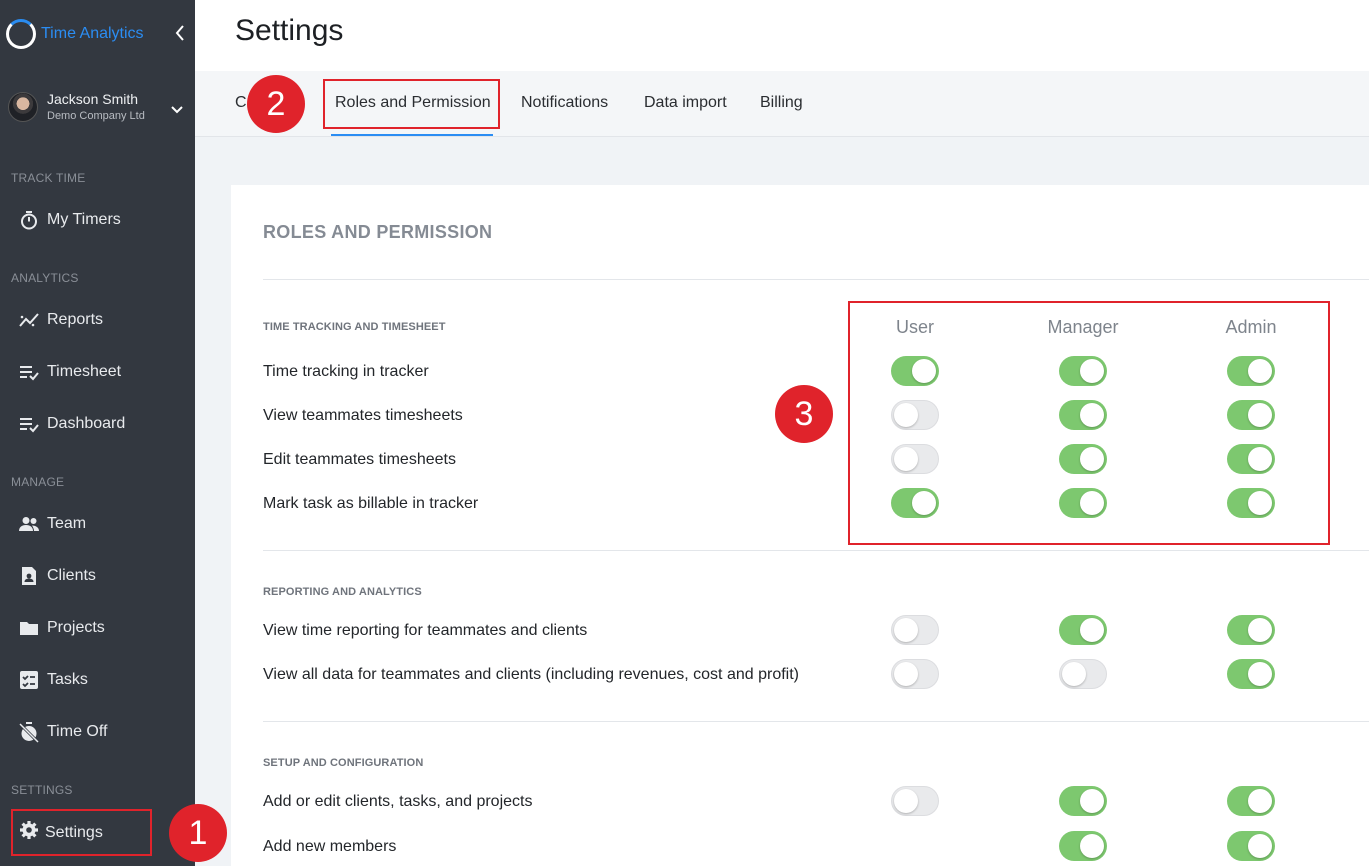 This screenshot has width=1369, height=866. What do you see at coordinates (29, 320) in the screenshot?
I see `trend-icon` at bounding box center [29, 320].